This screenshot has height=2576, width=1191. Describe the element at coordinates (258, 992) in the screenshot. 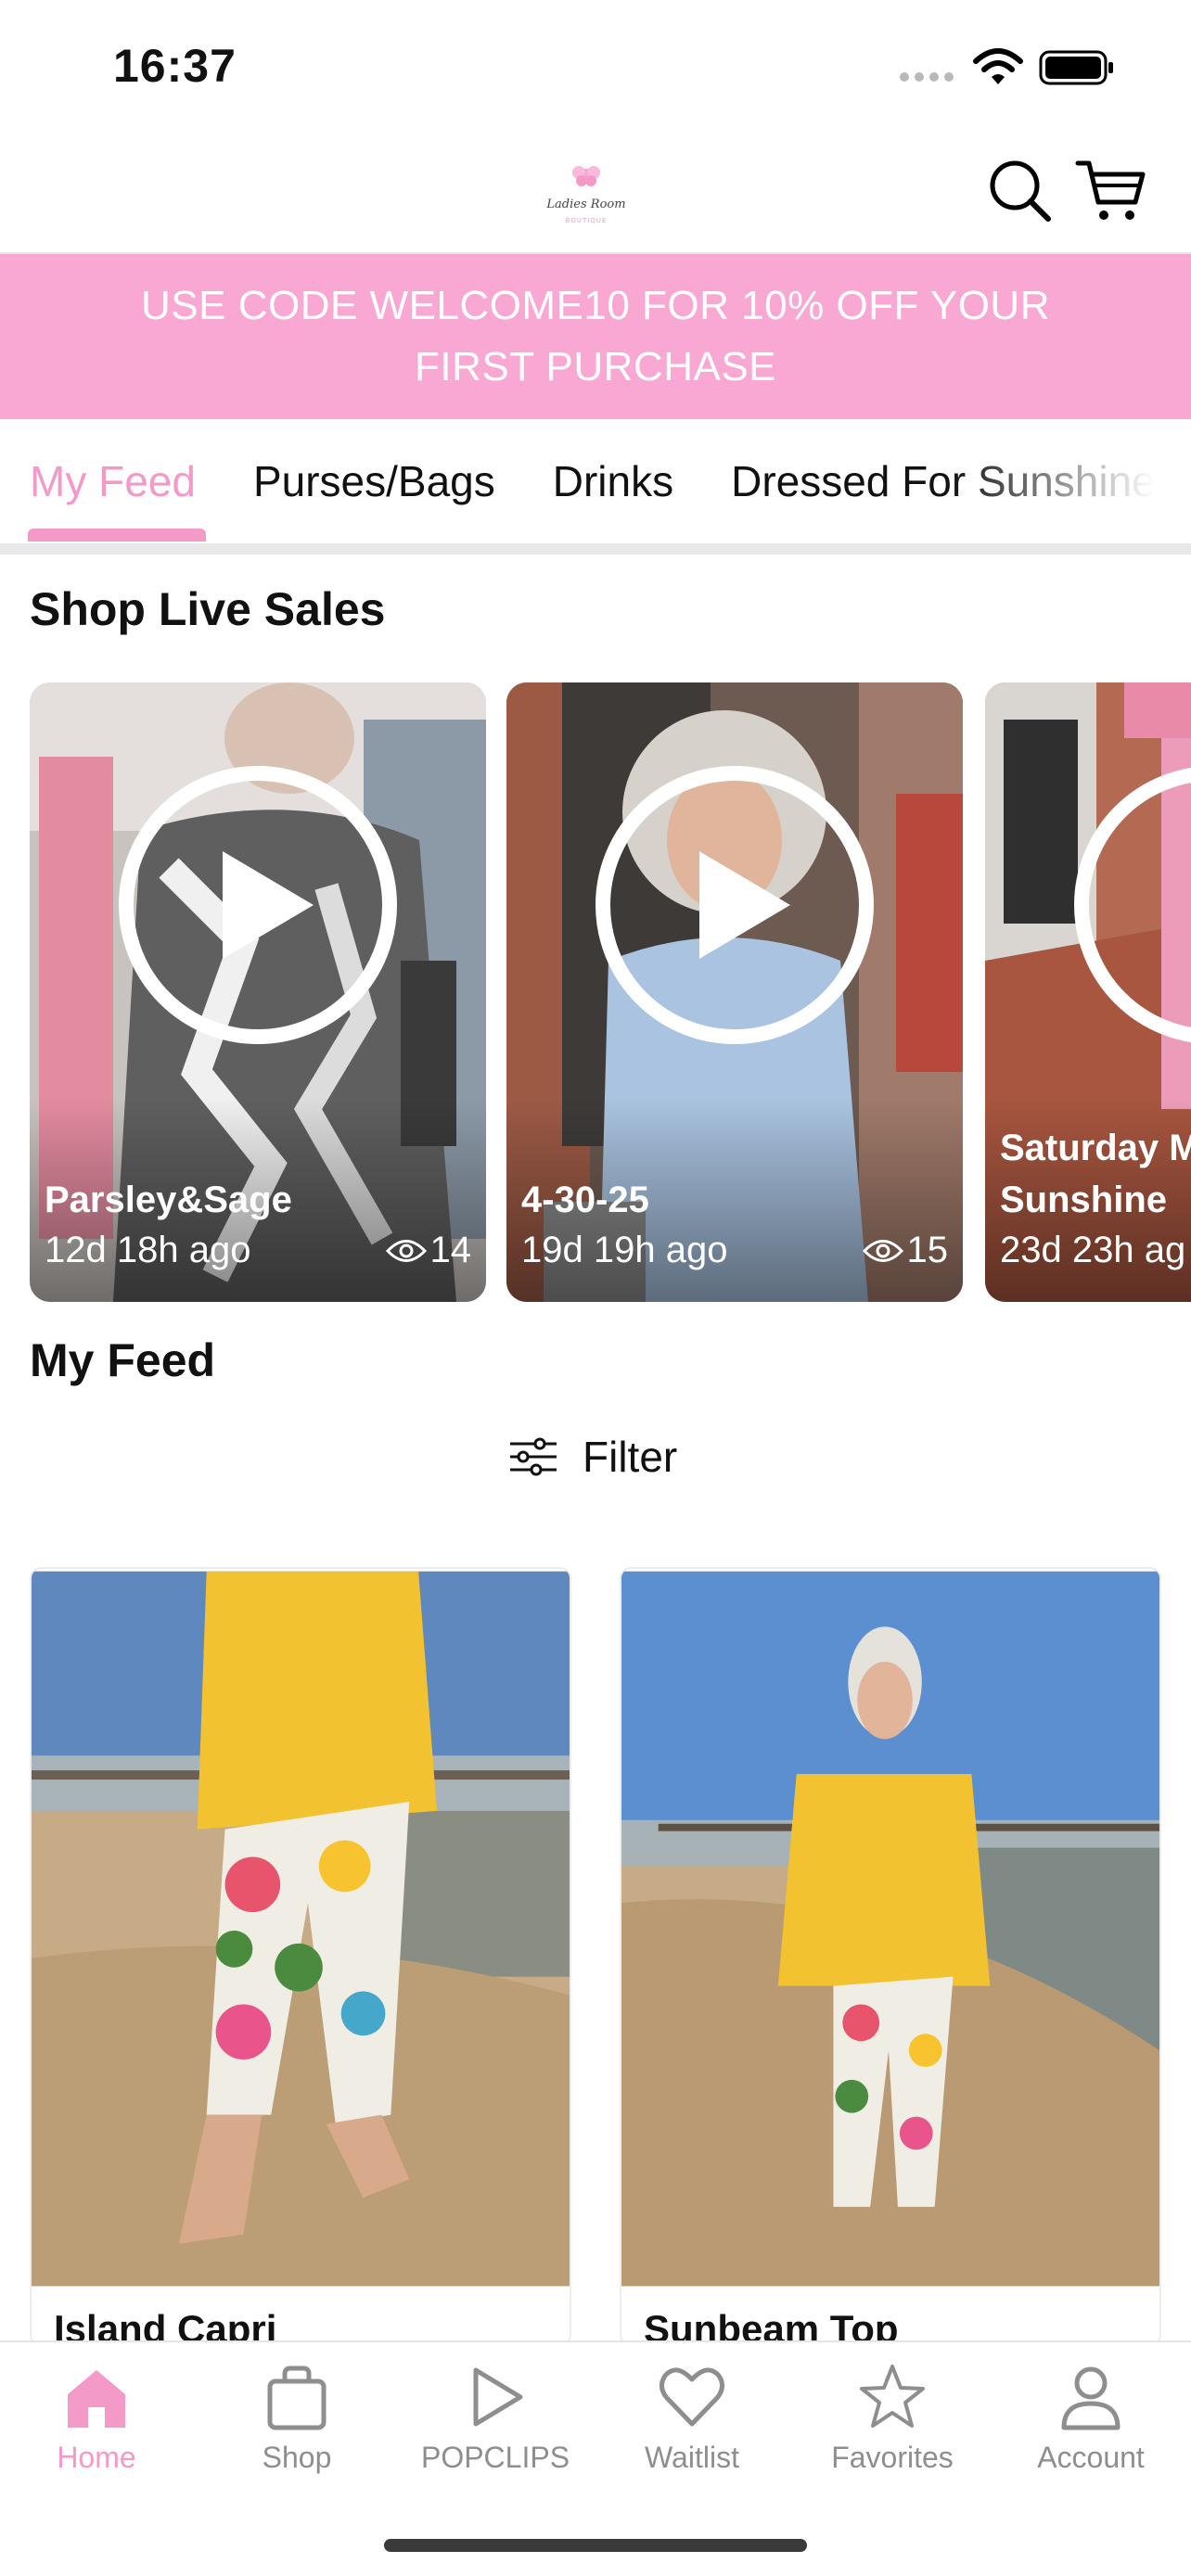

I see `live-sale-card: Parsley&Sage 12d 18h ago 14` at that location.